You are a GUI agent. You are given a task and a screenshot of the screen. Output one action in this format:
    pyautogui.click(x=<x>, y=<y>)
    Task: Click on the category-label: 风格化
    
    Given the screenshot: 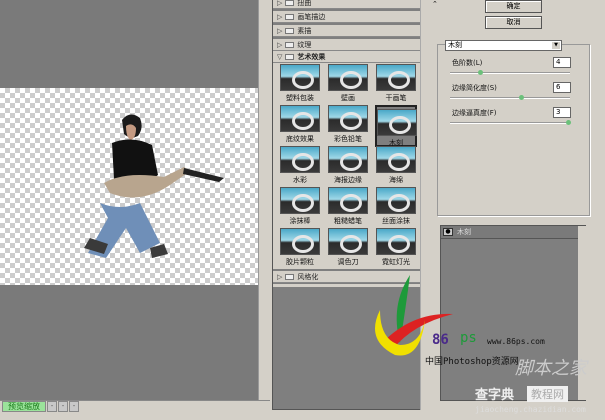 What is the action you would take?
    pyautogui.click(x=308, y=277)
    